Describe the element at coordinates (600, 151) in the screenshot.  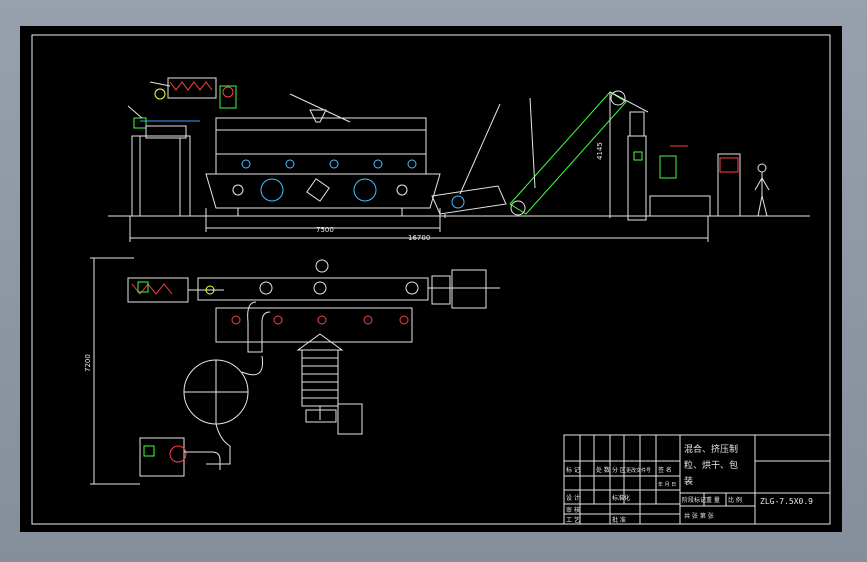
I see `elevator-height-dimension: 4145` at that location.